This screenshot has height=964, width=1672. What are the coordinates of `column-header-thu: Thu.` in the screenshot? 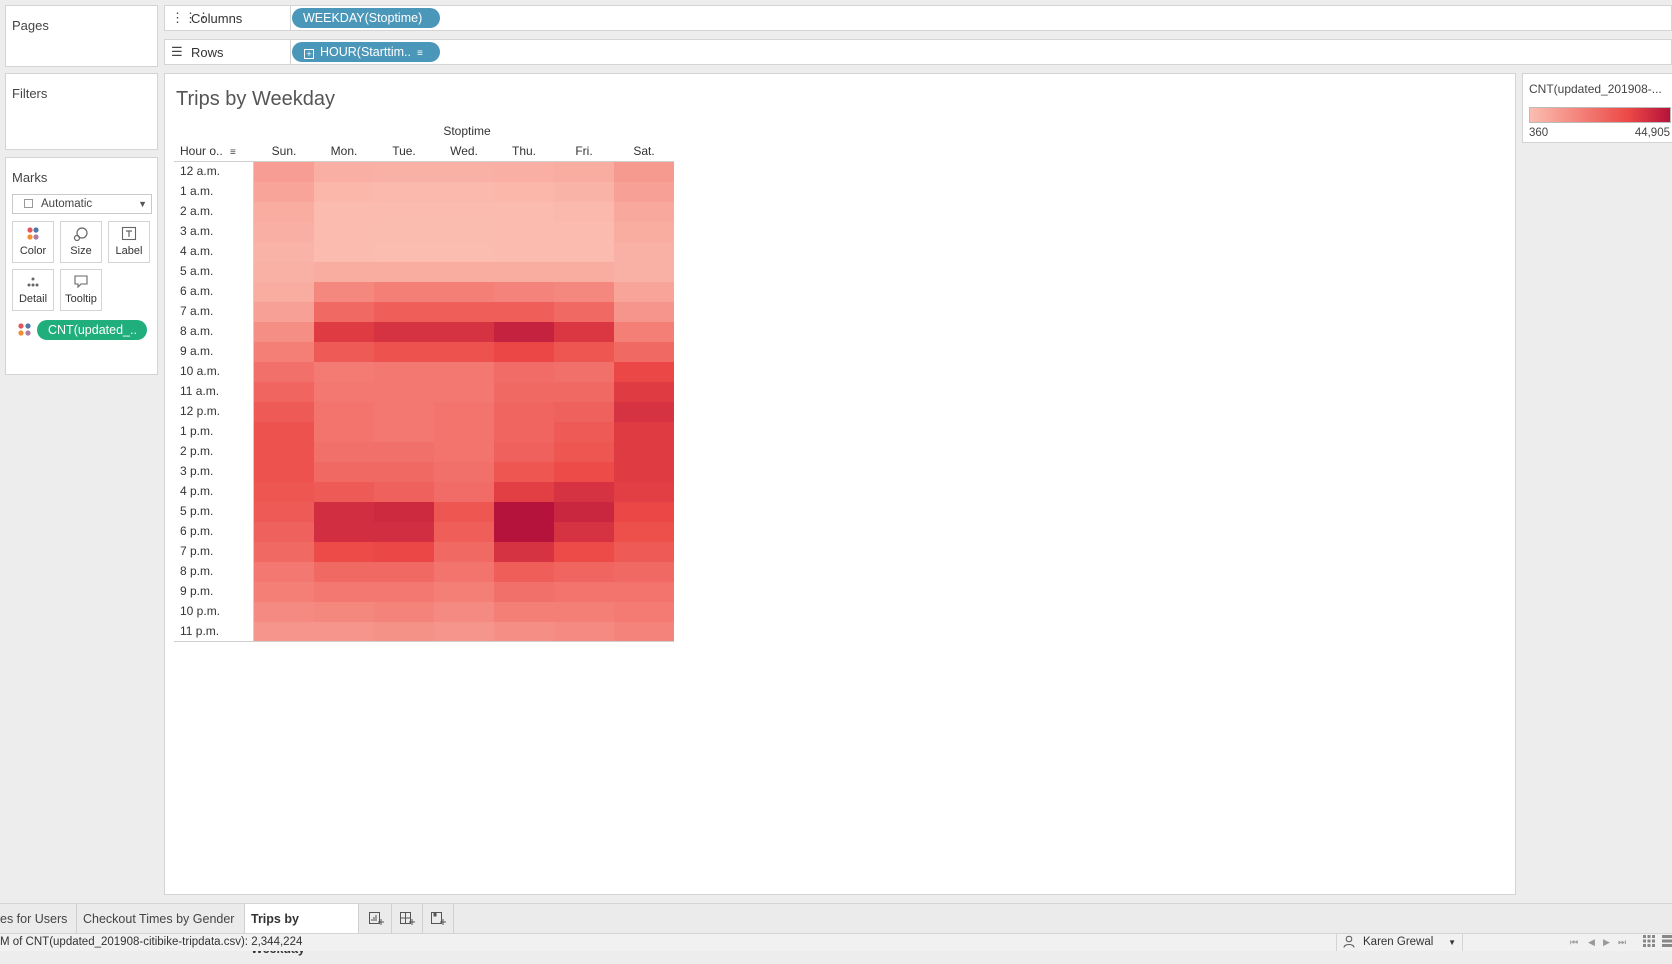 It's located at (524, 151).